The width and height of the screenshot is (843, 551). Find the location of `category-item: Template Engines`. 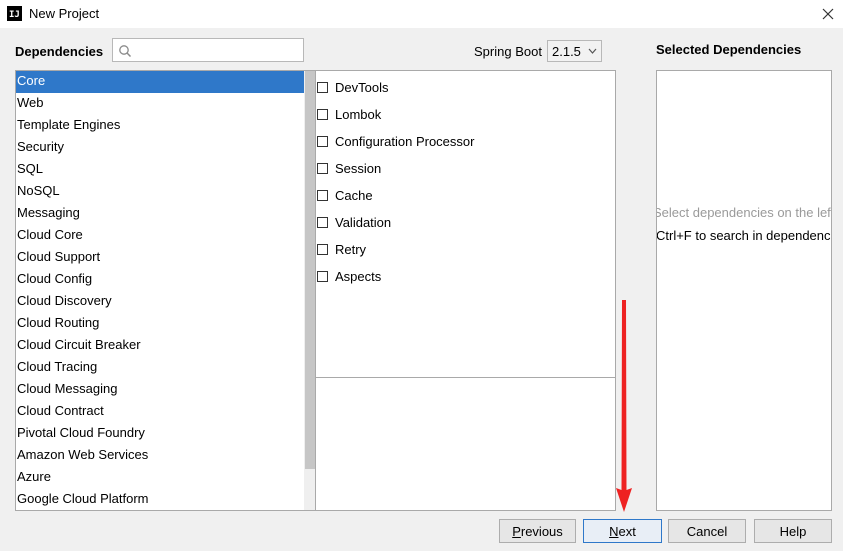

category-item: Template Engines is located at coordinates (160, 126).